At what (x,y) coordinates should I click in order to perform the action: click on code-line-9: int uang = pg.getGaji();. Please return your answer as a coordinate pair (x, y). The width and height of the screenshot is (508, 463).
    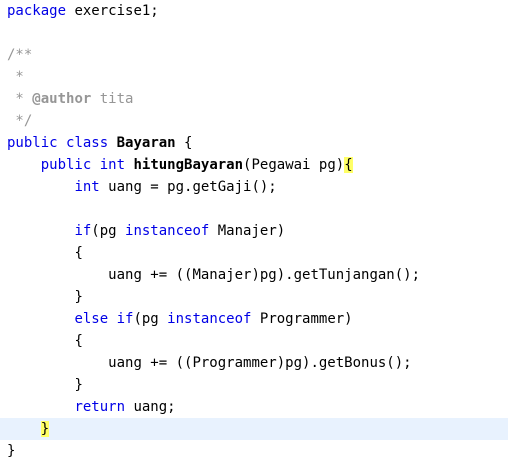
    Looking at the image, I should click on (254, 187).